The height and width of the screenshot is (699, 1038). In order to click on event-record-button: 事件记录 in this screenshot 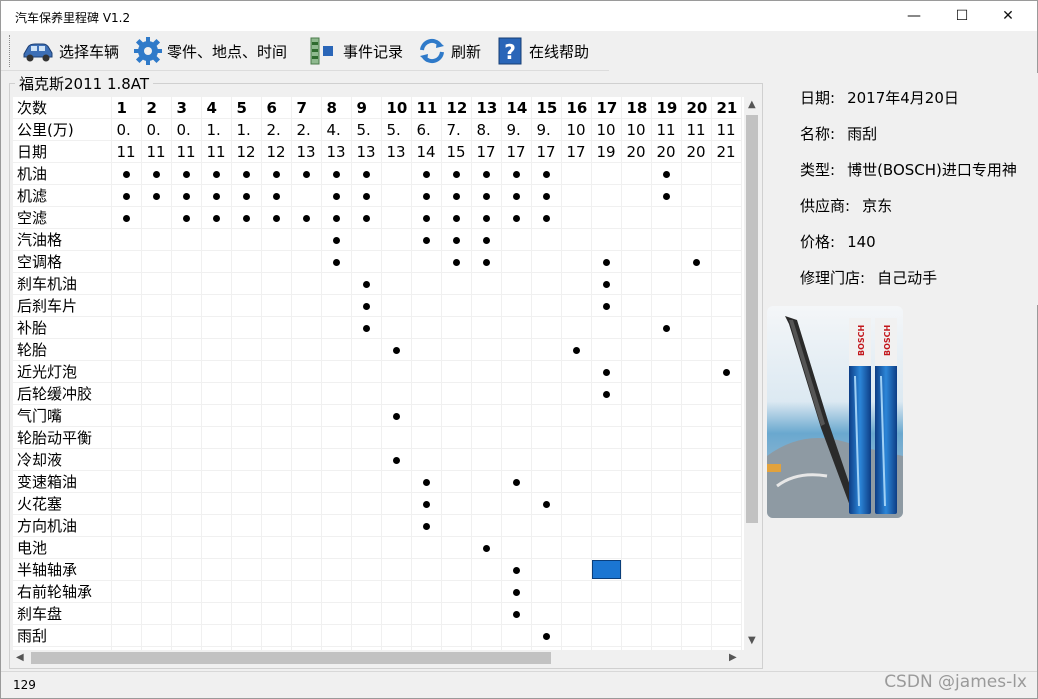, I will do `click(356, 51)`.